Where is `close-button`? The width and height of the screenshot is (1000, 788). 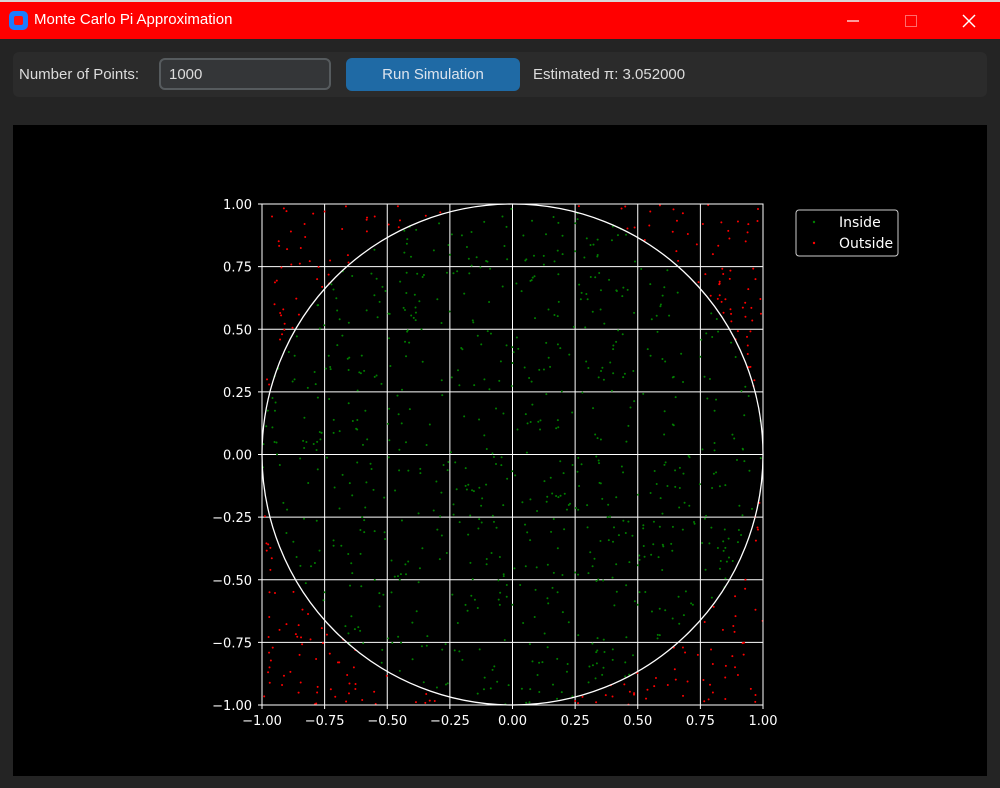
close-button is located at coordinates (969, 20).